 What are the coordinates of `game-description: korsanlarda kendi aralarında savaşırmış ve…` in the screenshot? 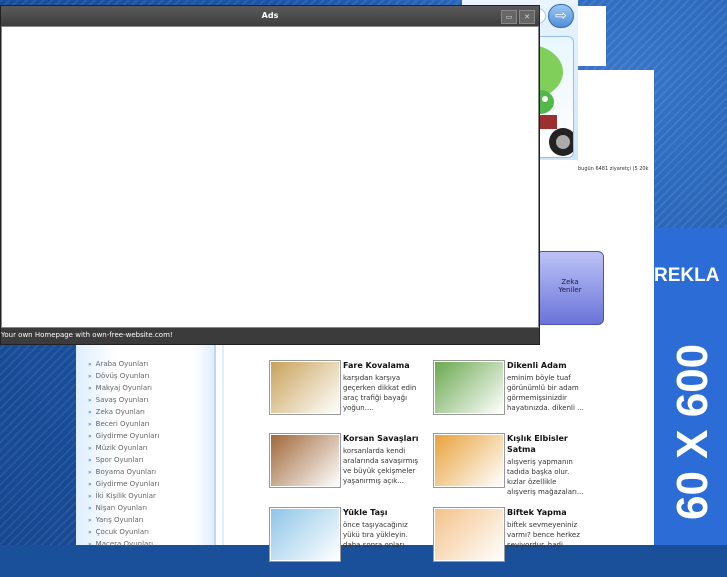 It's located at (381, 466).